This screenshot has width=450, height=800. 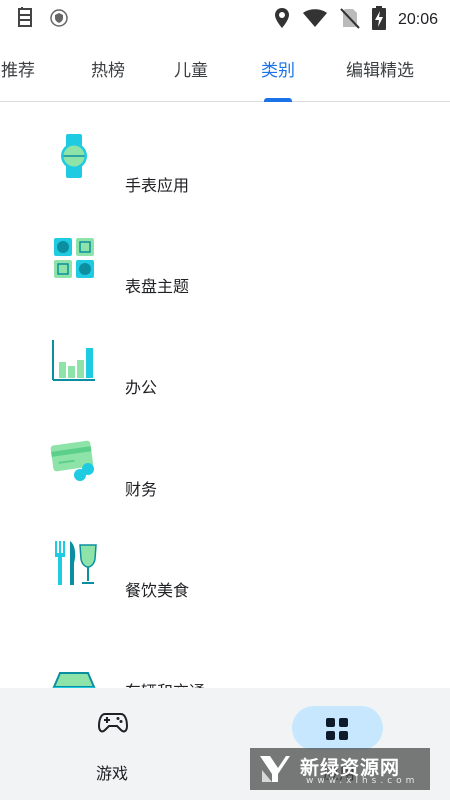 I want to click on category-row-finance: 财务, so click(x=225, y=483).